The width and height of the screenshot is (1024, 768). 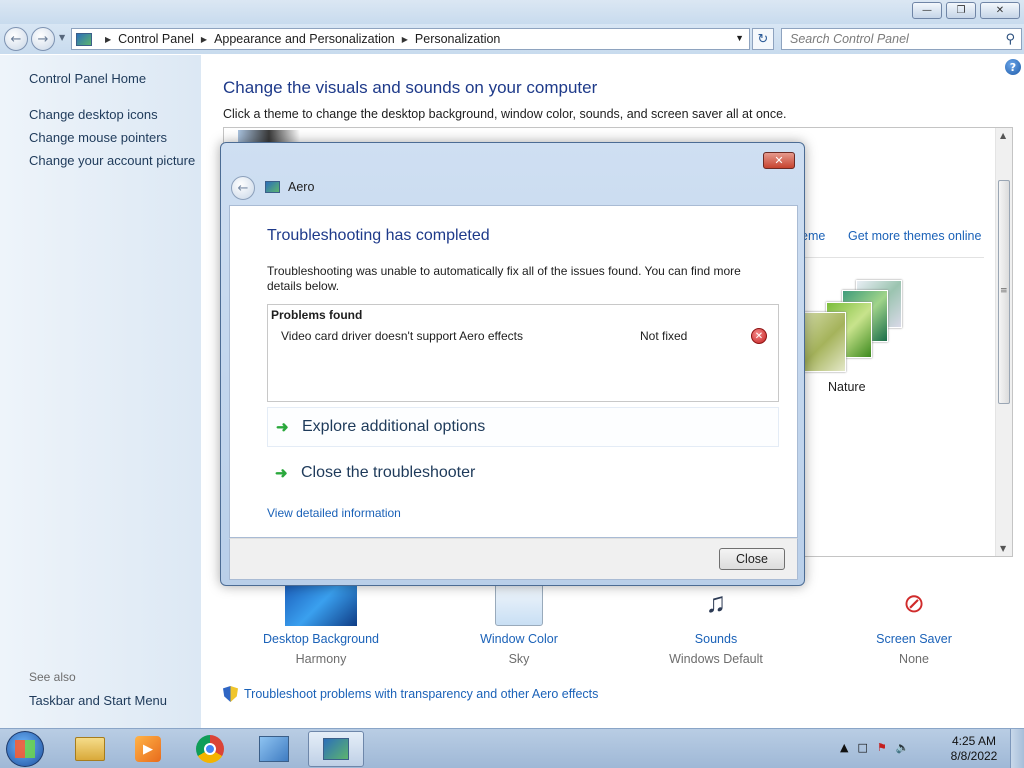 What do you see at coordinates (321, 639) in the screenshot?
I see `desktop-background-label: Desktop Background` at bounding box center [321, 639].